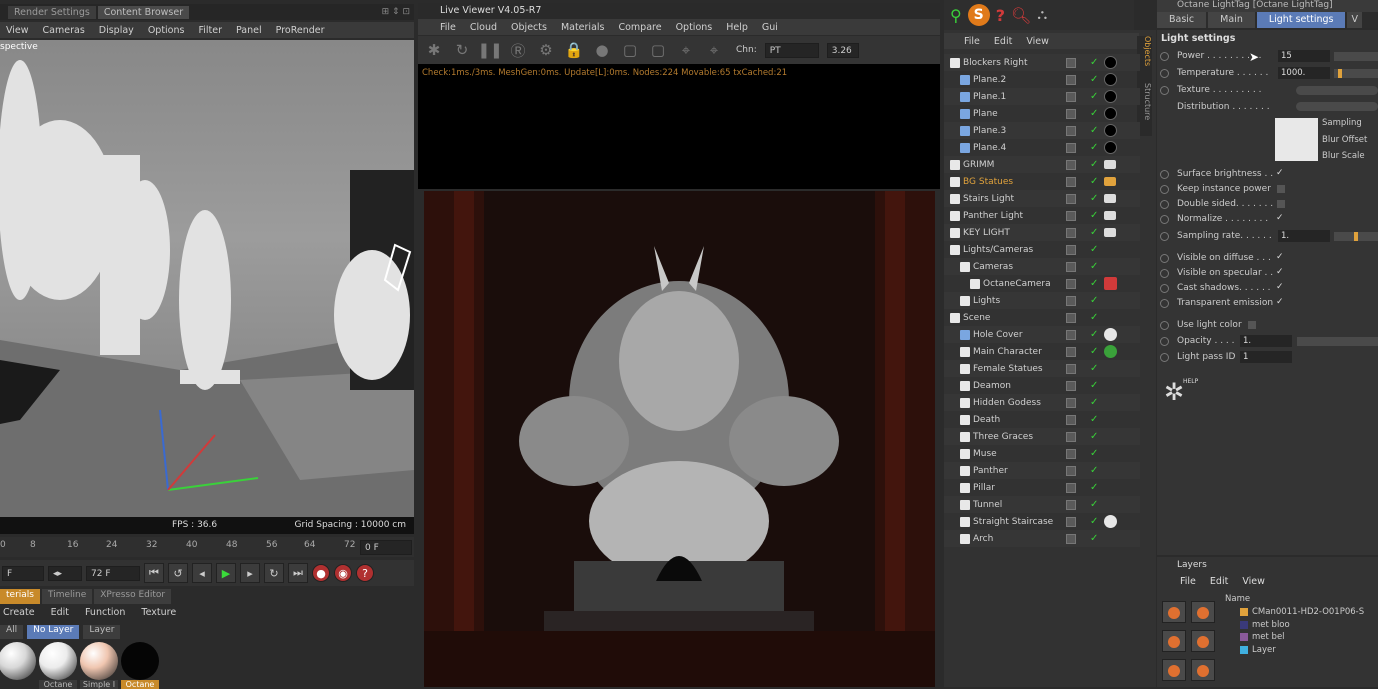 The height and width of the screenshot is (689, 1378). Describe the element at coordinates (1042, 504) in the screenshot. I see `object-row: Tunnel ✓` at that location.